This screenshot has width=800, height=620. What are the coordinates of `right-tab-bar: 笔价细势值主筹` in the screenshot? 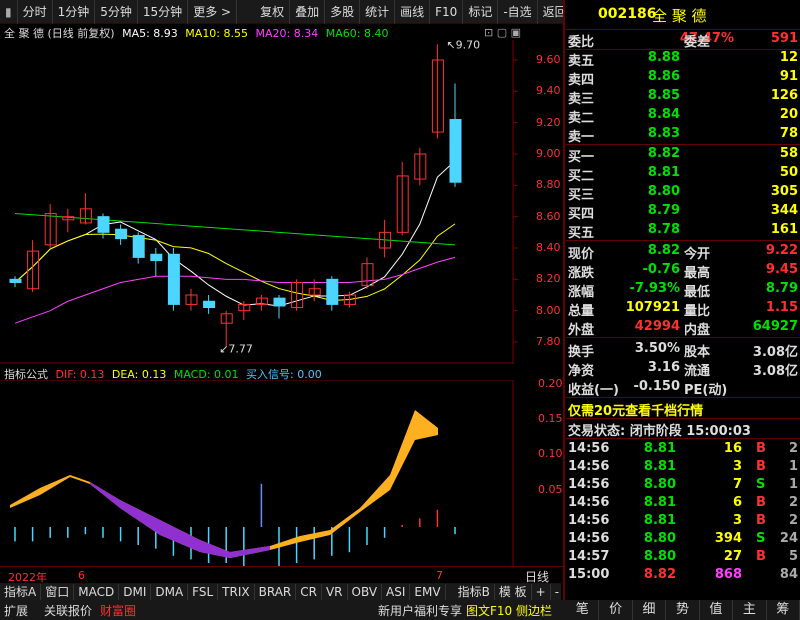 It's located at (683, 610).